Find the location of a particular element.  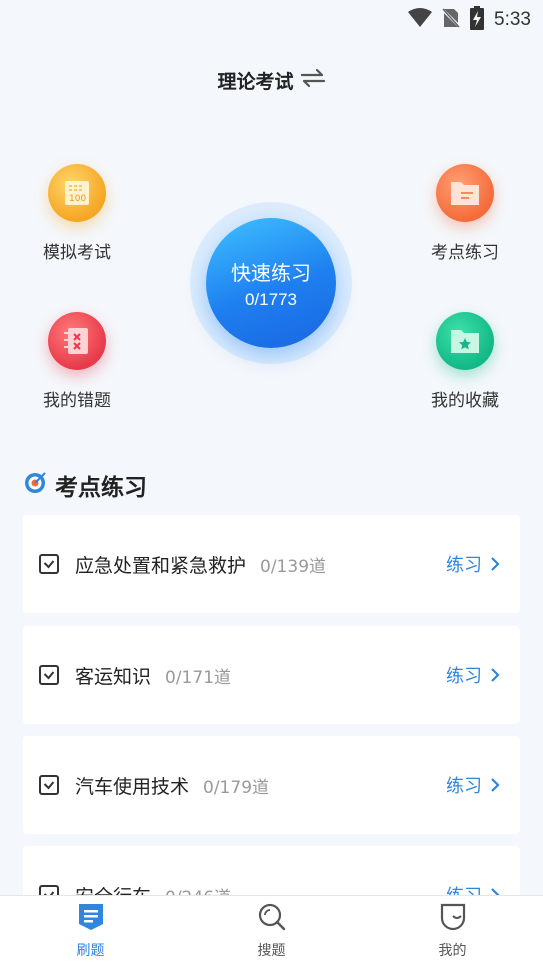

nav-label: 刷题 is located at coordinates (90, 951).